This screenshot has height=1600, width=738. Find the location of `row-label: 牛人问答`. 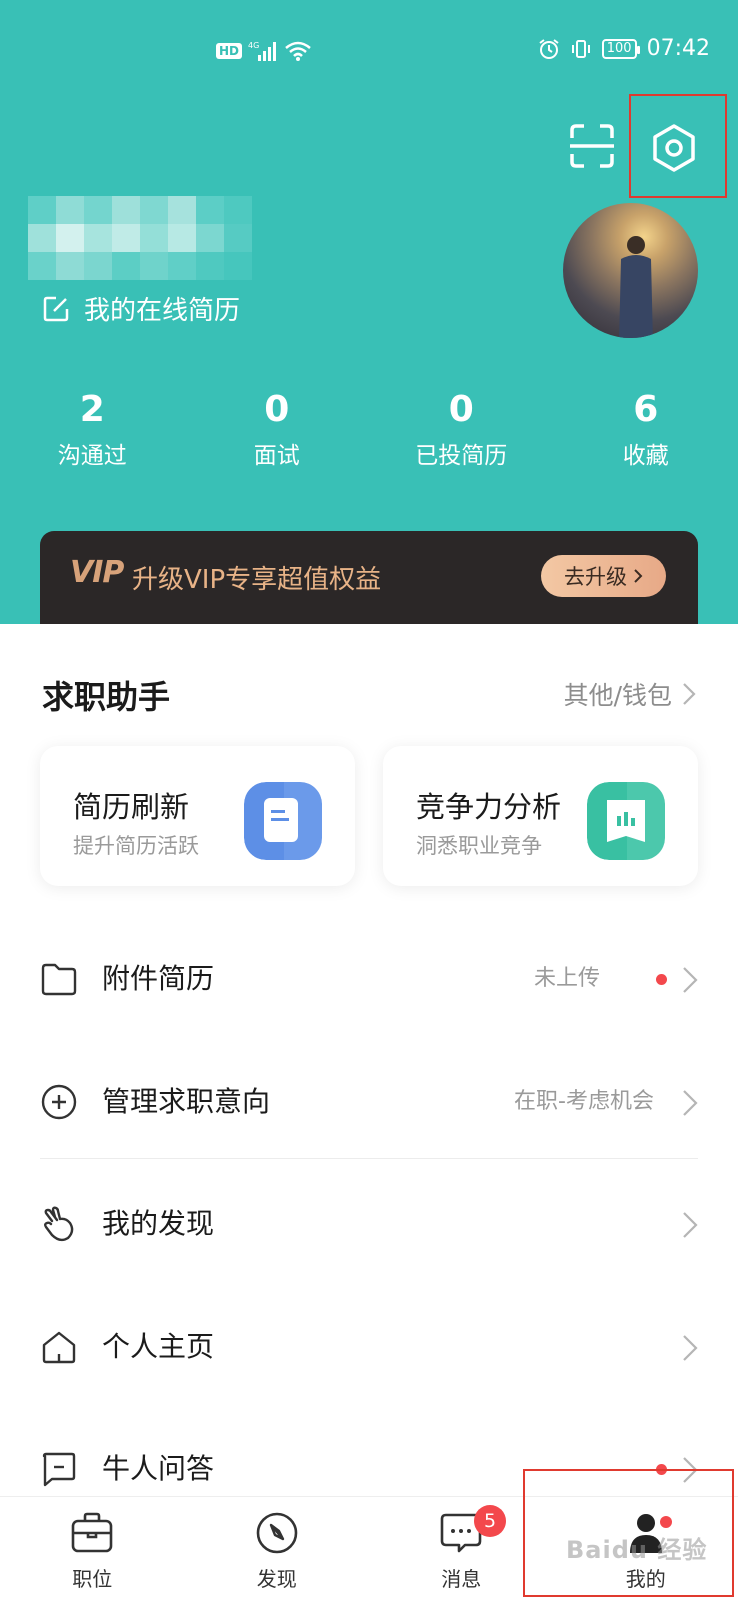

row-label: 牛人问答 is located at coordinates (158, 1468).